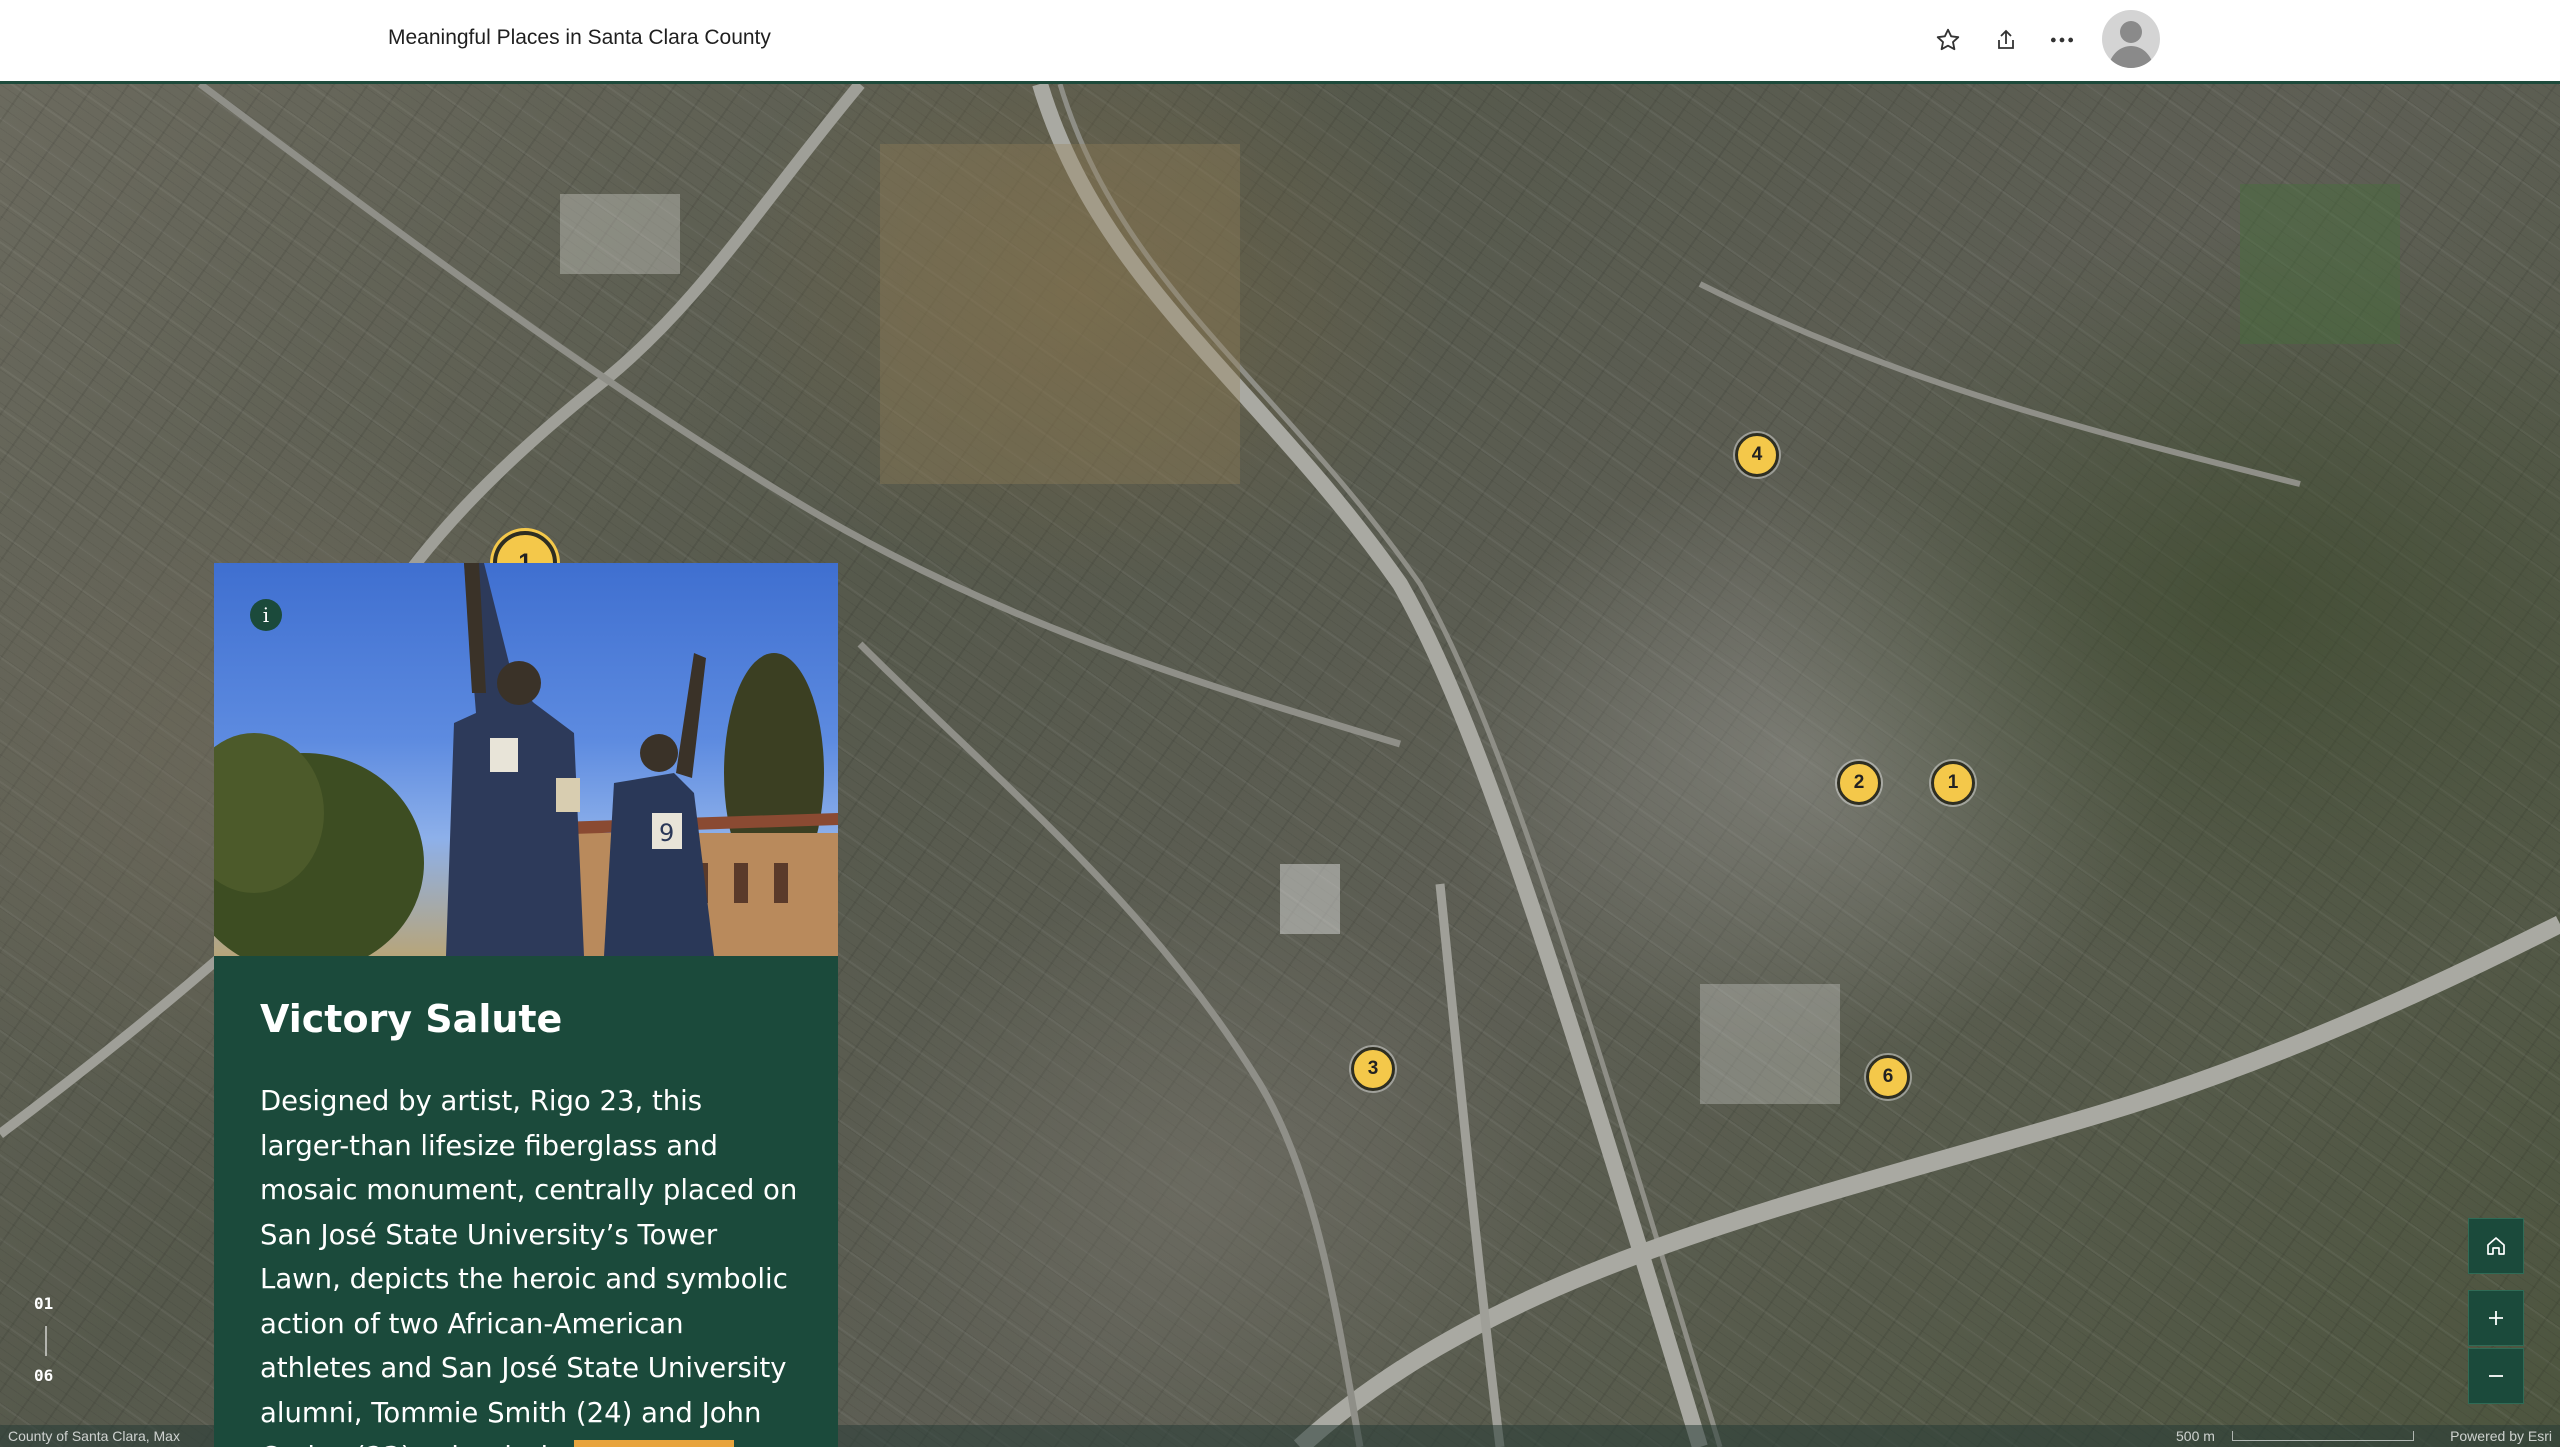  Describe the element at coordinates (666, 833) in the screenshot. I see `statue-bib-number: 9` at that location.